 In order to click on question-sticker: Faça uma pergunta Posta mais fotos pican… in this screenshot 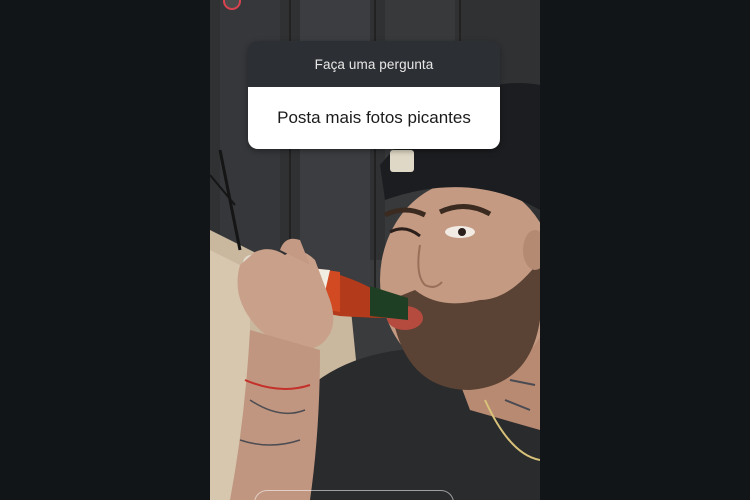, I will do `click(374, 95)`.